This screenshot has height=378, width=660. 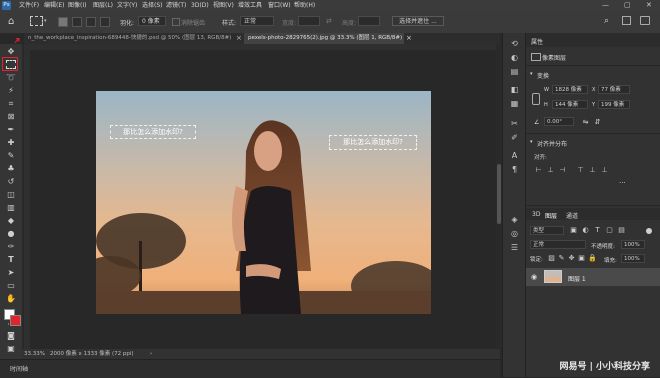 I want to click on fill-input: 100%, so click(x=633, y=258).